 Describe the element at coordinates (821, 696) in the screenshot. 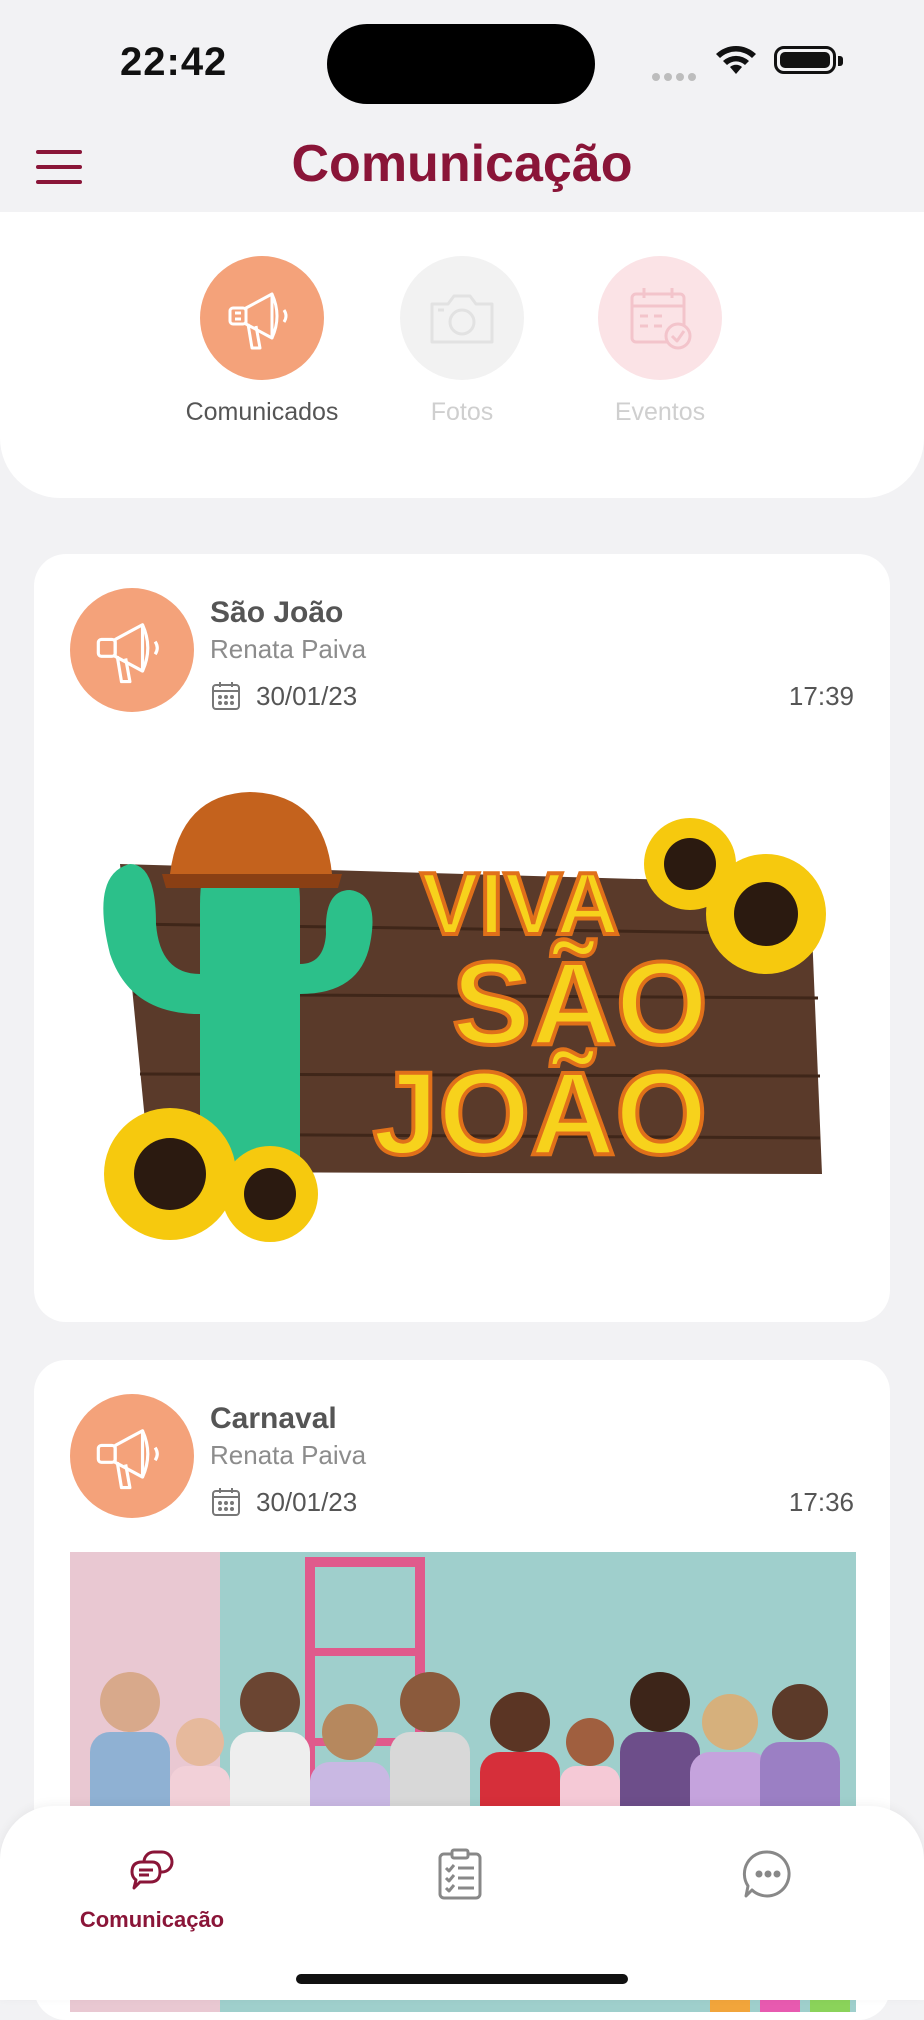

I see `post-time: 17:39` at that location.